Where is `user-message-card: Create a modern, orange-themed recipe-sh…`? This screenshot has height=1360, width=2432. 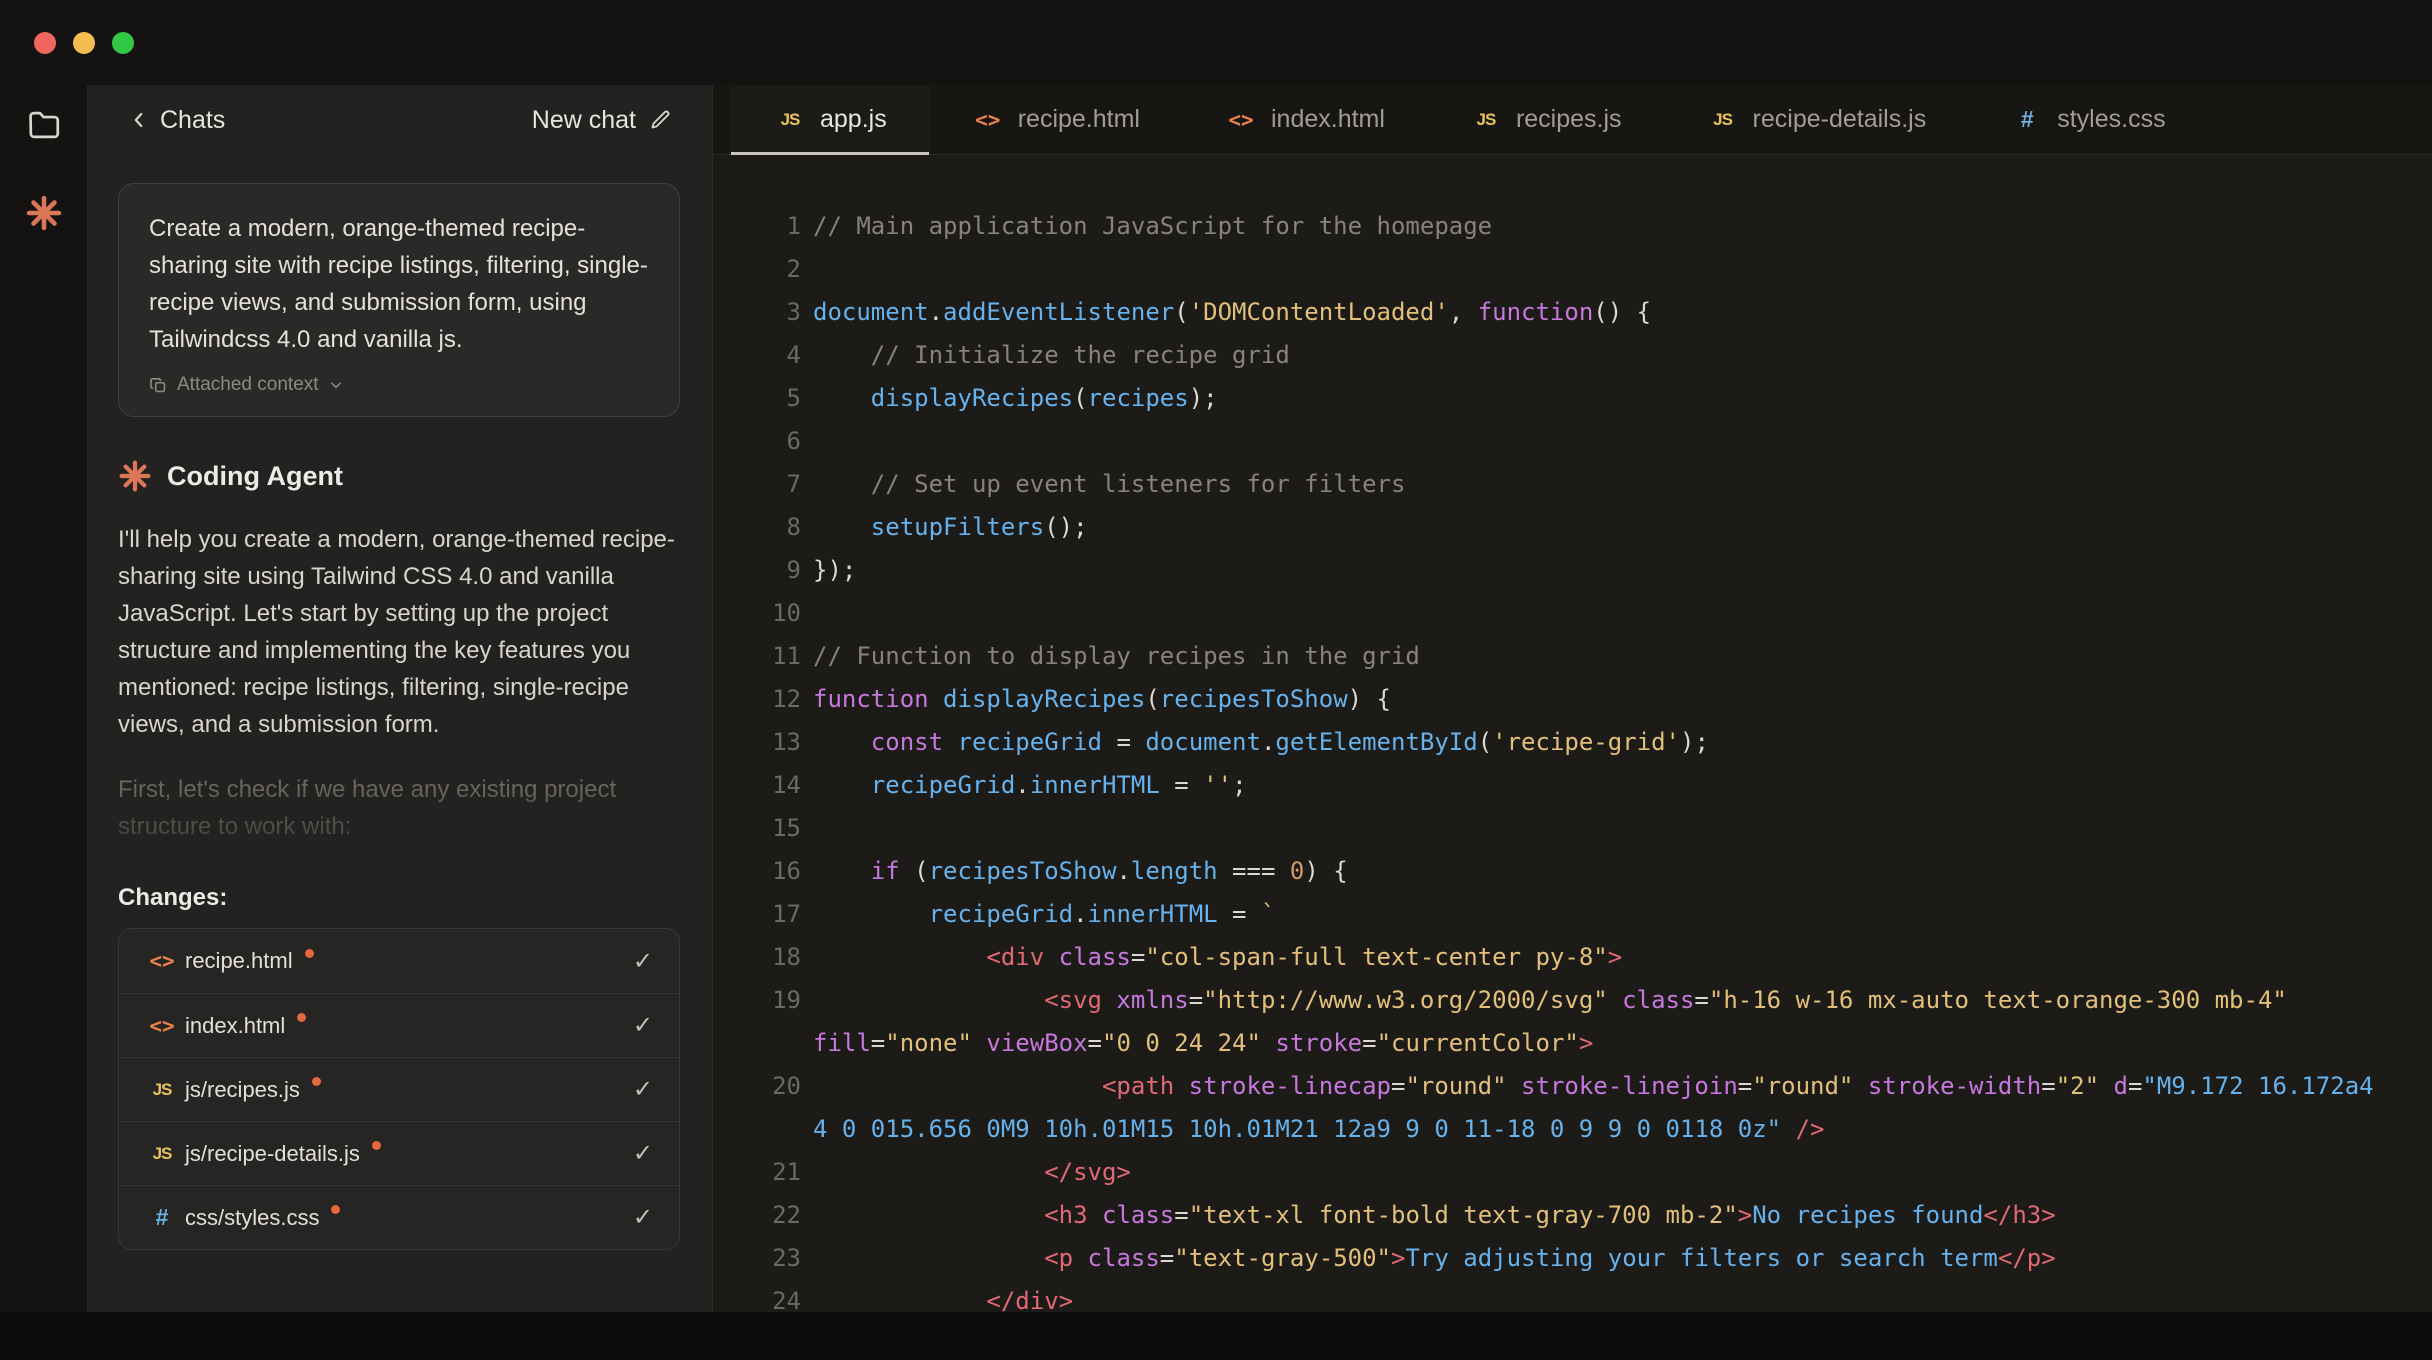 user-message-card: Create a modern, orange-themed recipe-sh… is located at coordinates (399, 300).